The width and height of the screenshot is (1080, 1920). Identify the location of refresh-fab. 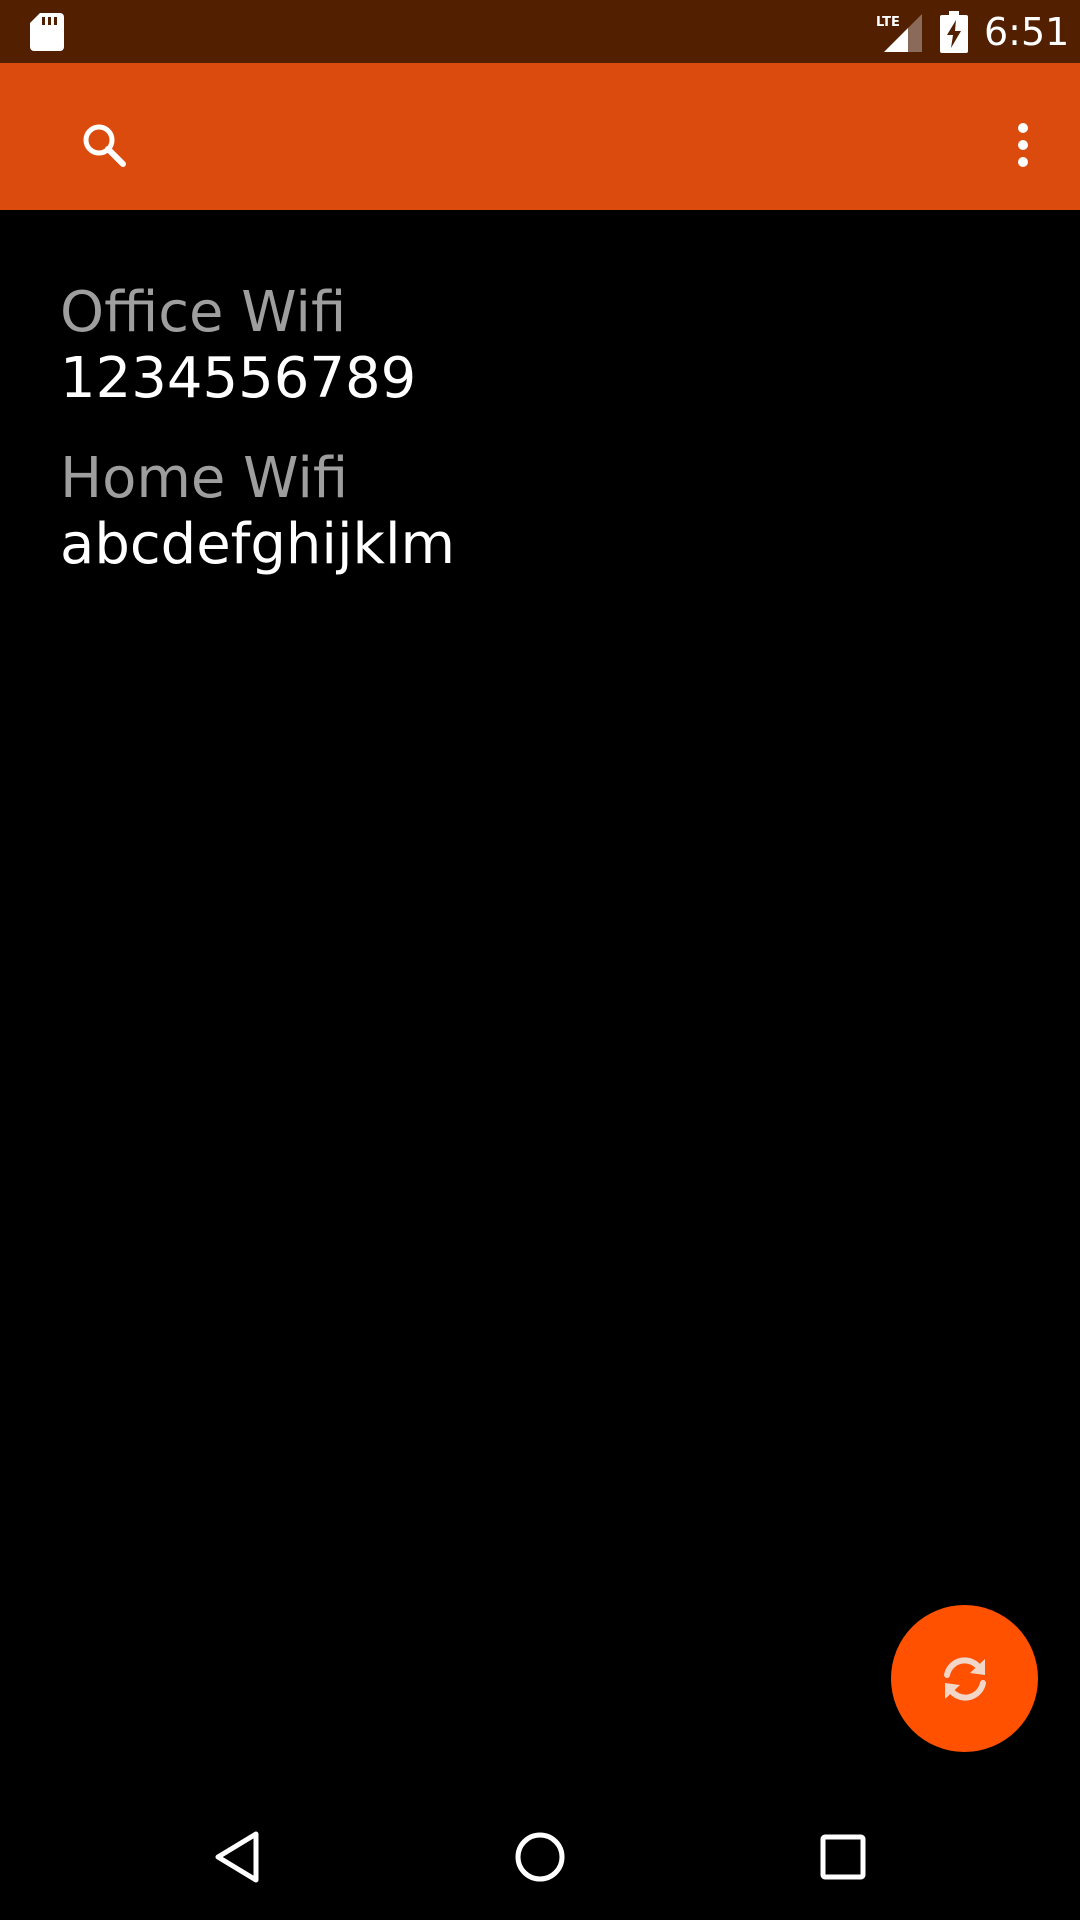
(964, 1678).